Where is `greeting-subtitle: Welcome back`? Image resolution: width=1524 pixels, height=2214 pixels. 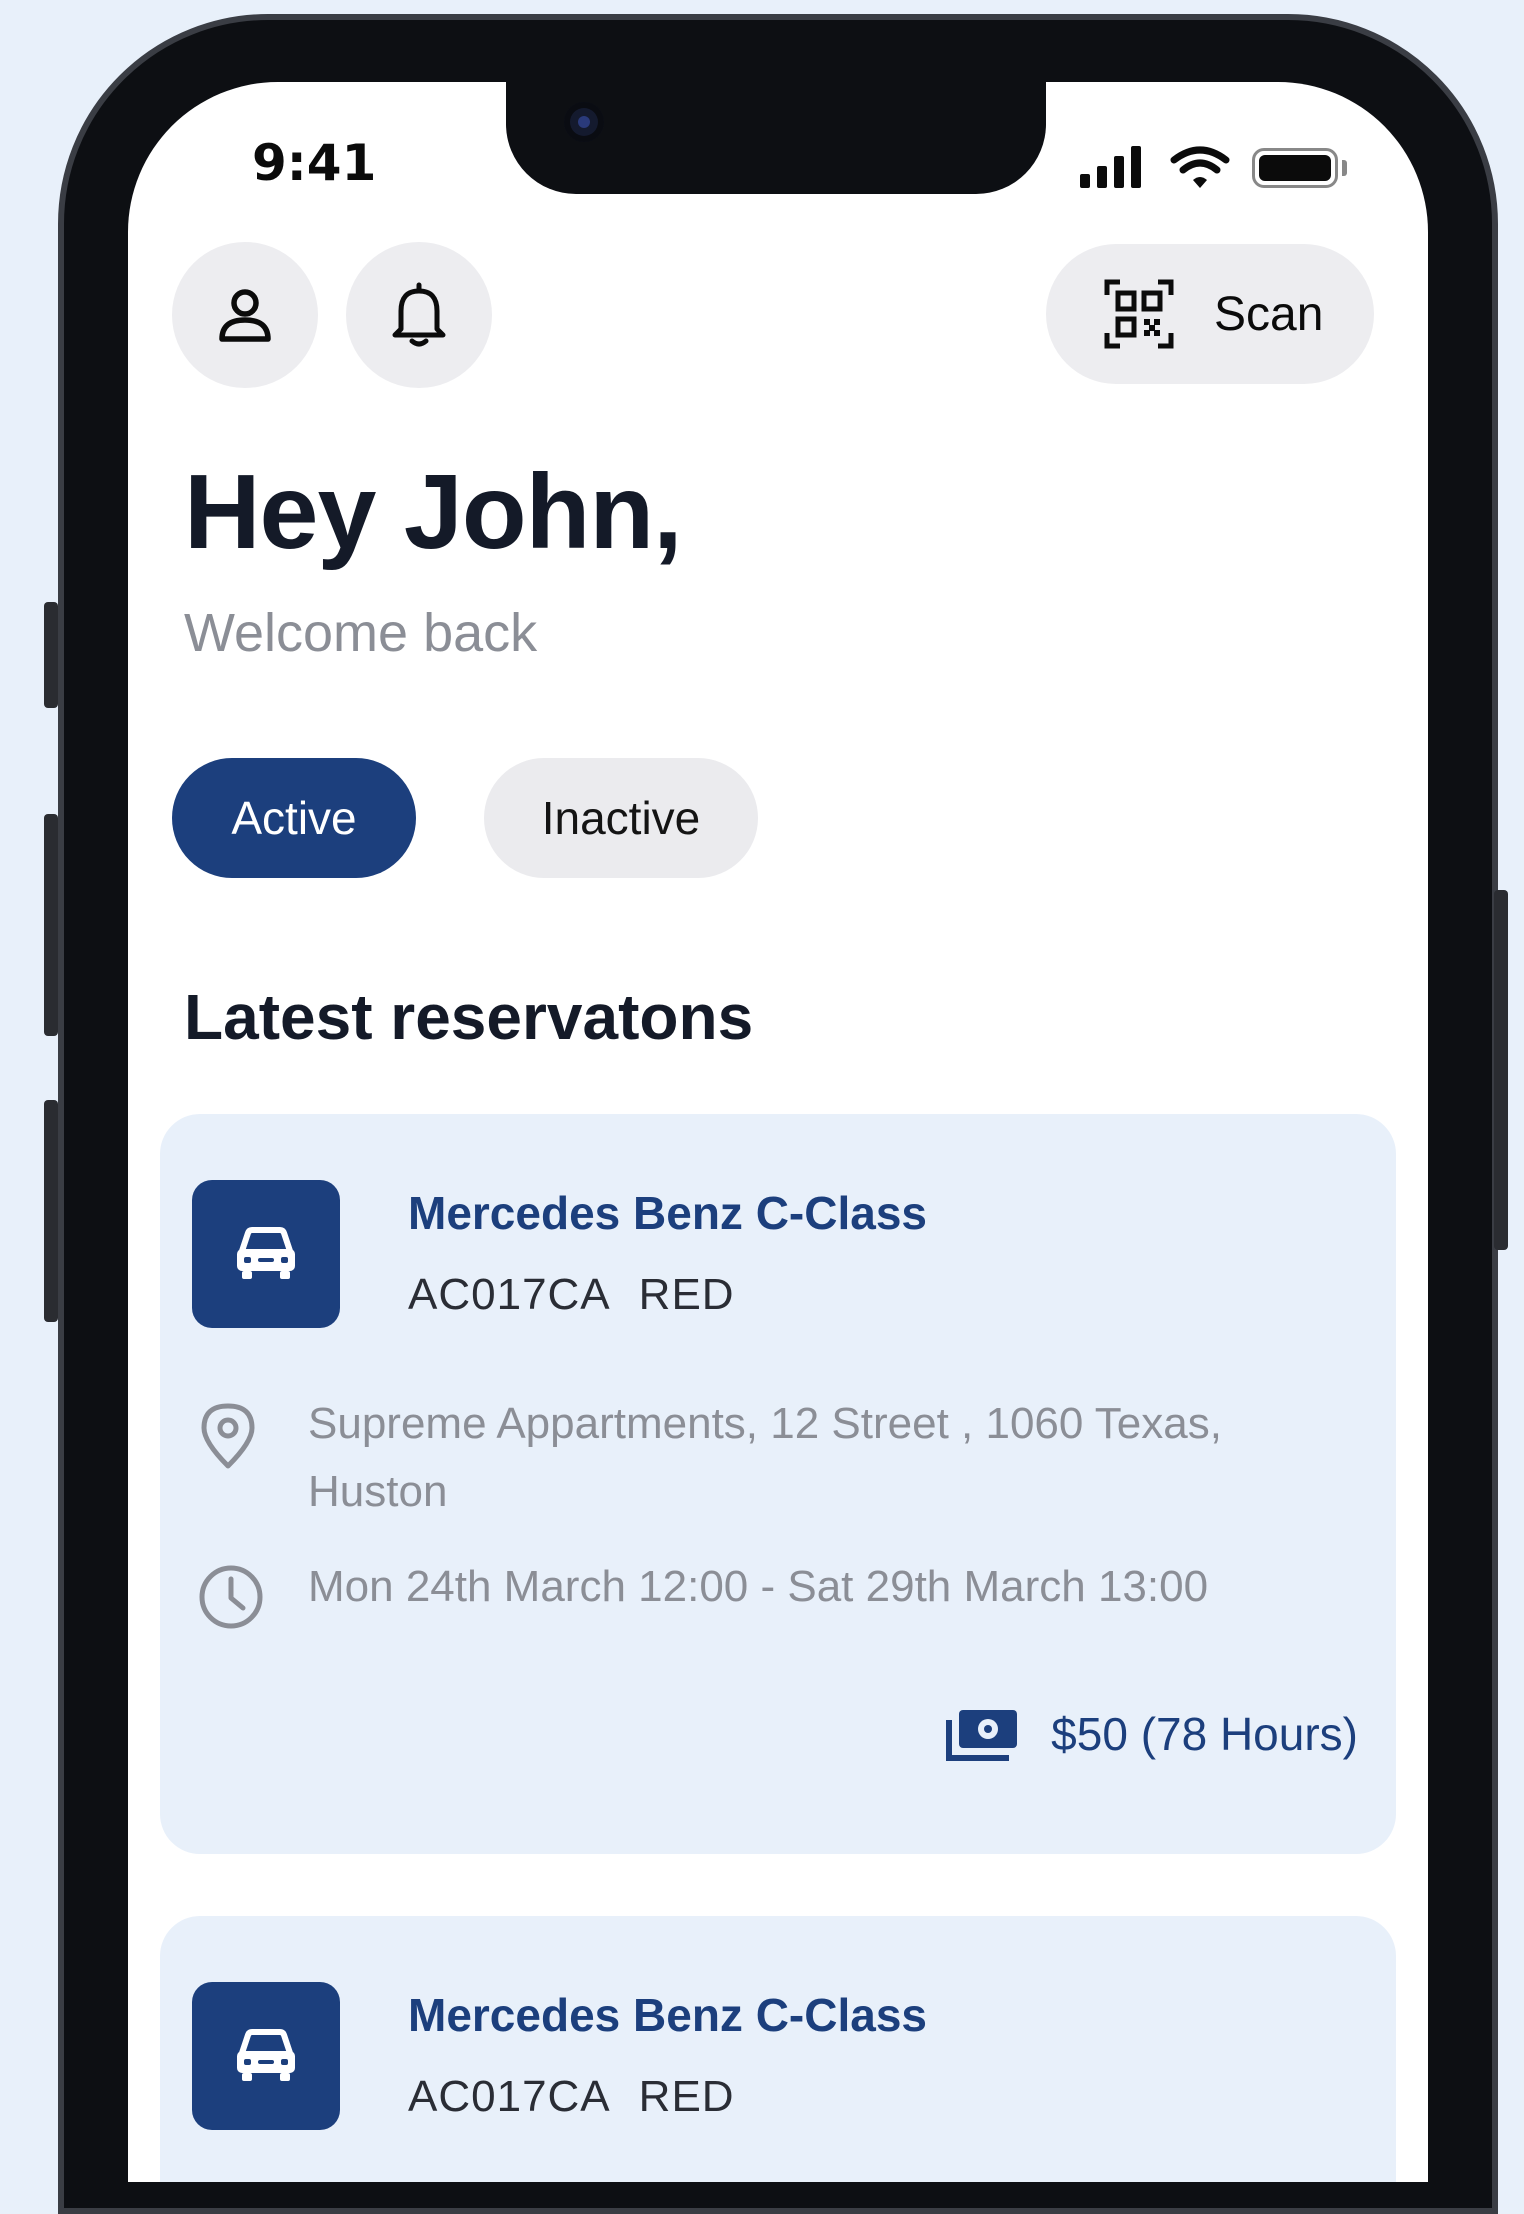
greeting-subtitle: Welcome back is located at coordinates (361, 633).